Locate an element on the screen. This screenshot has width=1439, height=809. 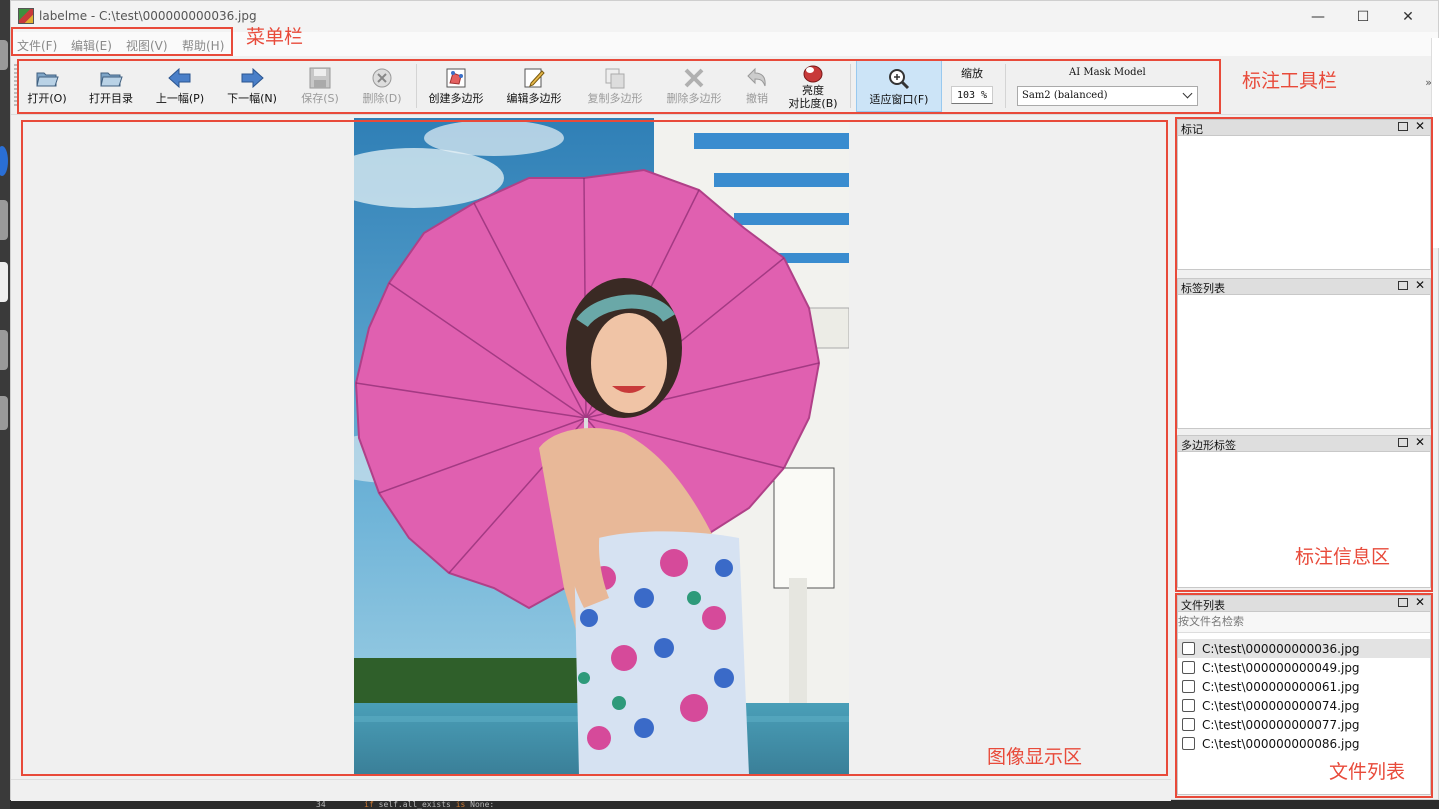
status-bar is located at coordinates (591, 790).